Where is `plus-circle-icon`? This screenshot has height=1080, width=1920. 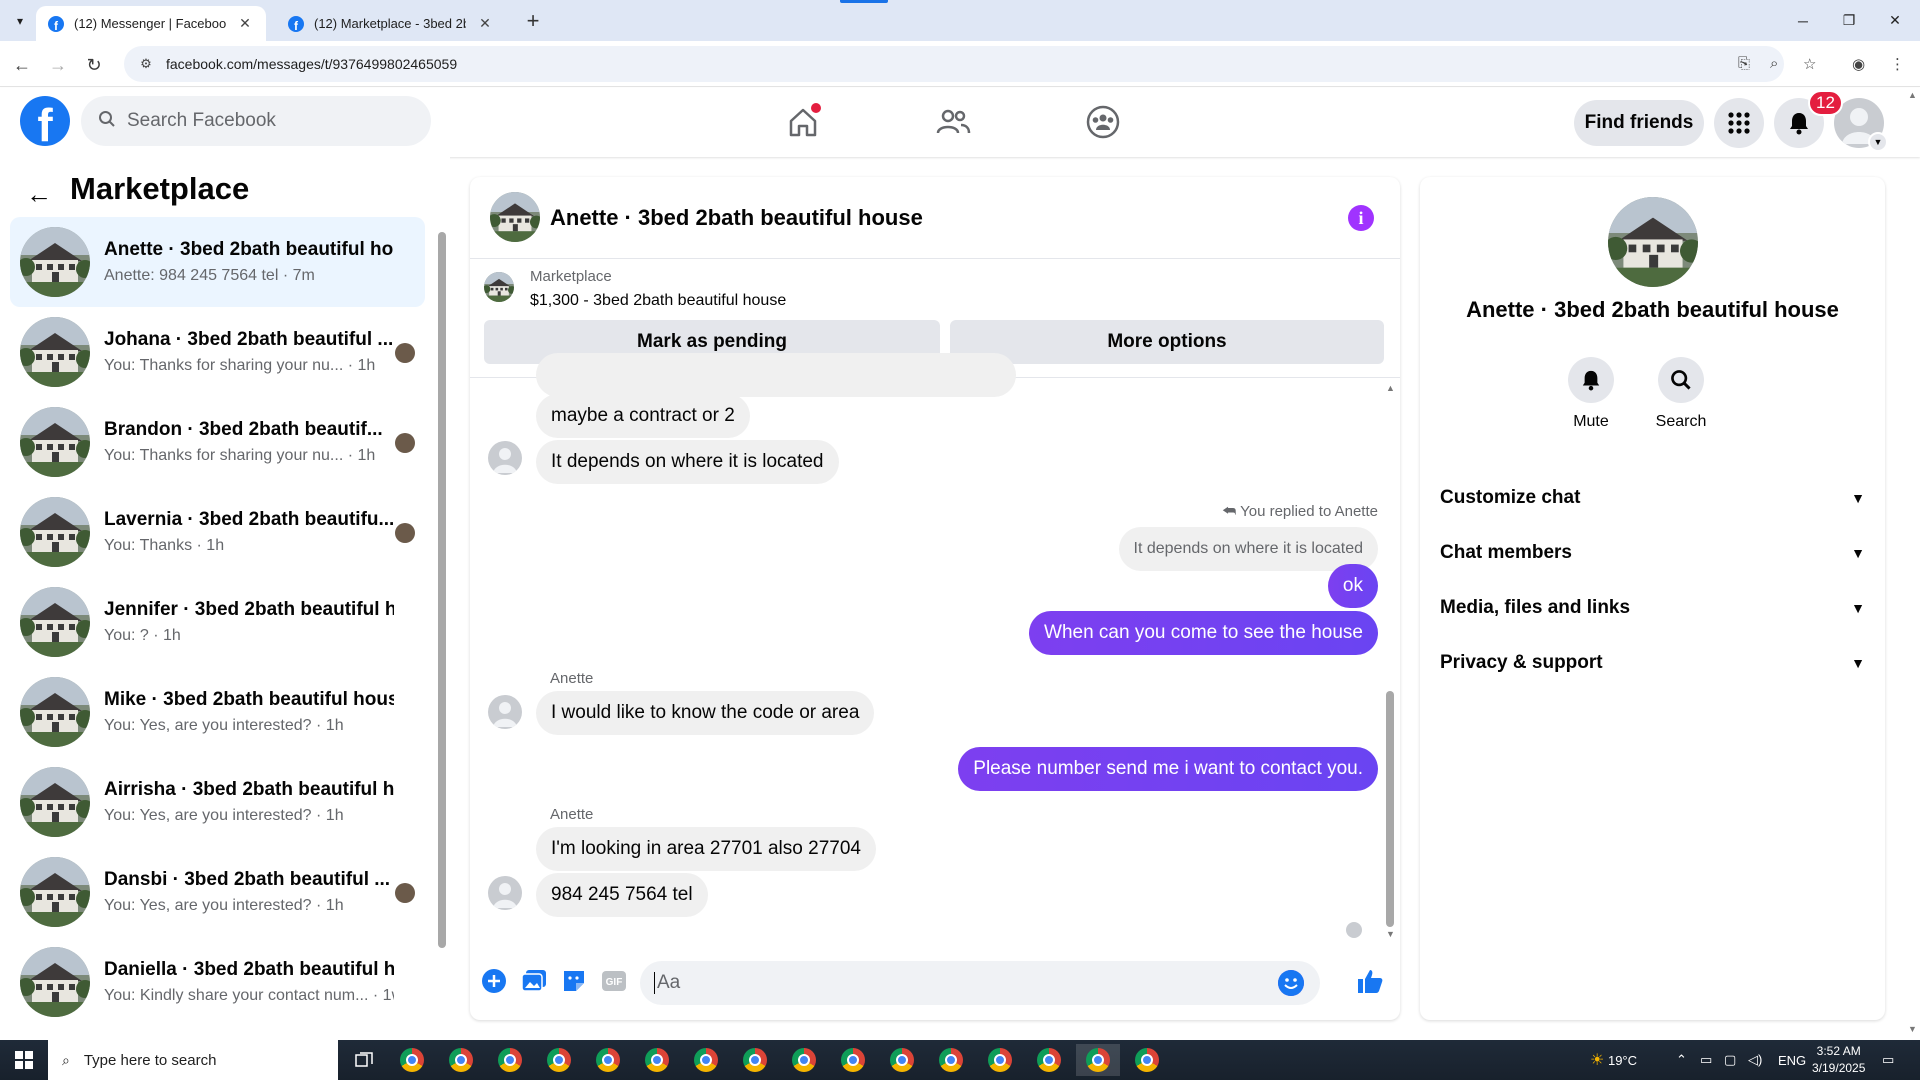
plus-circle-icon is located at coordinates (494, 981).